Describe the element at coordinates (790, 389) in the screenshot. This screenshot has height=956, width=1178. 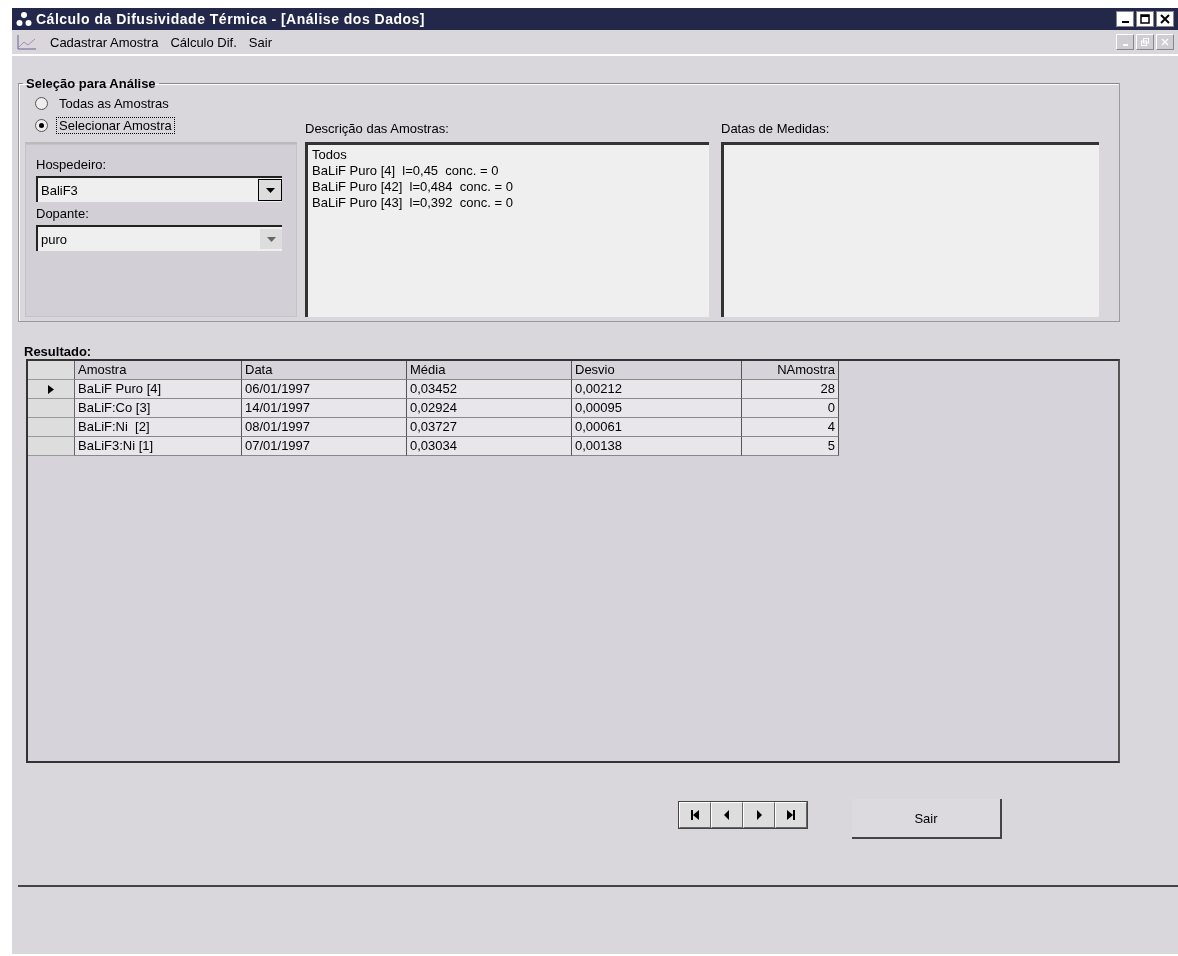
I see `table-cell: 28` at that location.